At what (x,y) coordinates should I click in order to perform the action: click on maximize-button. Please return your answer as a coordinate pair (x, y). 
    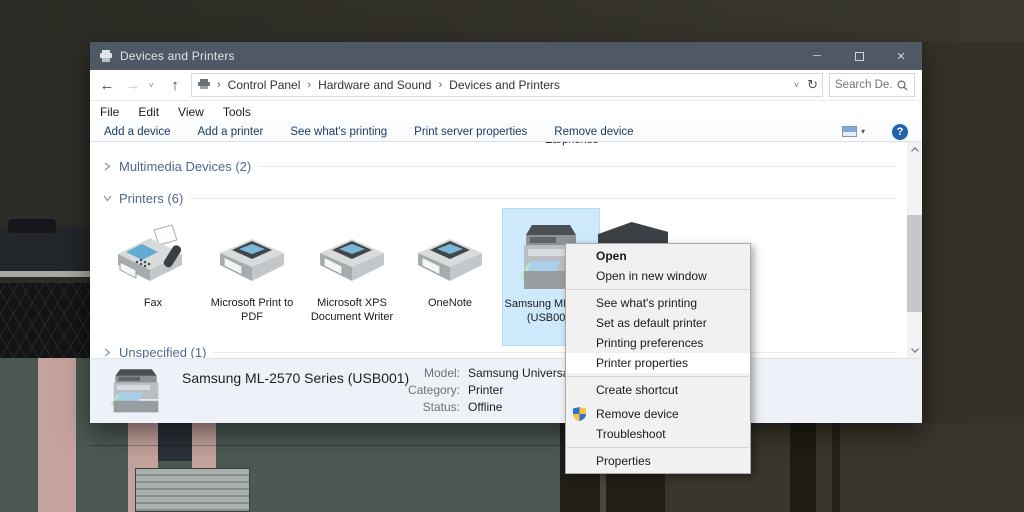
    Looking at the image, I should click on (859, 56).